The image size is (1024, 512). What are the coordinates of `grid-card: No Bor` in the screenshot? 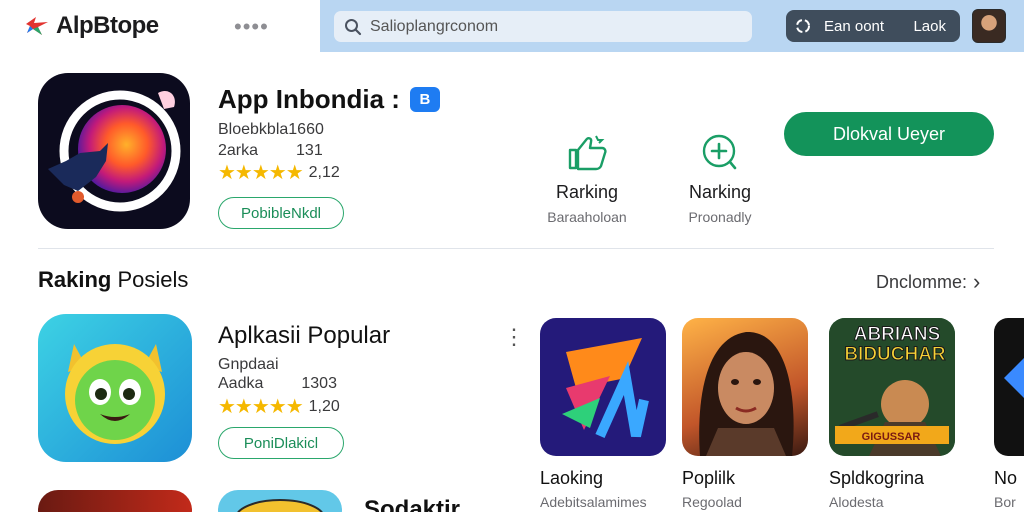 It's located at (1009, 414).